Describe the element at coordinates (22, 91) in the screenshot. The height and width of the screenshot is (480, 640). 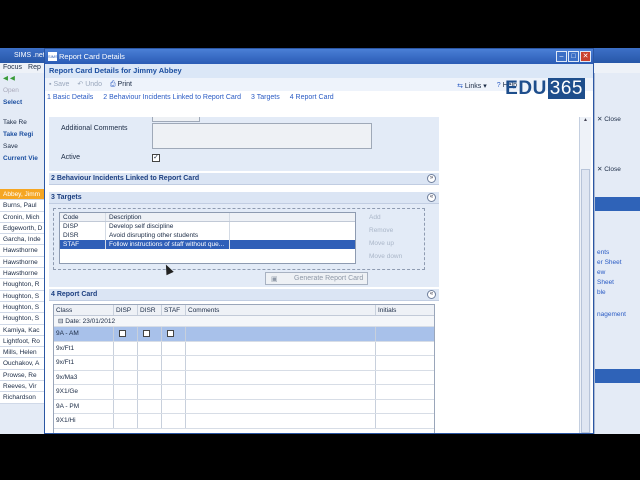
I see `open-button: Open` at that location.